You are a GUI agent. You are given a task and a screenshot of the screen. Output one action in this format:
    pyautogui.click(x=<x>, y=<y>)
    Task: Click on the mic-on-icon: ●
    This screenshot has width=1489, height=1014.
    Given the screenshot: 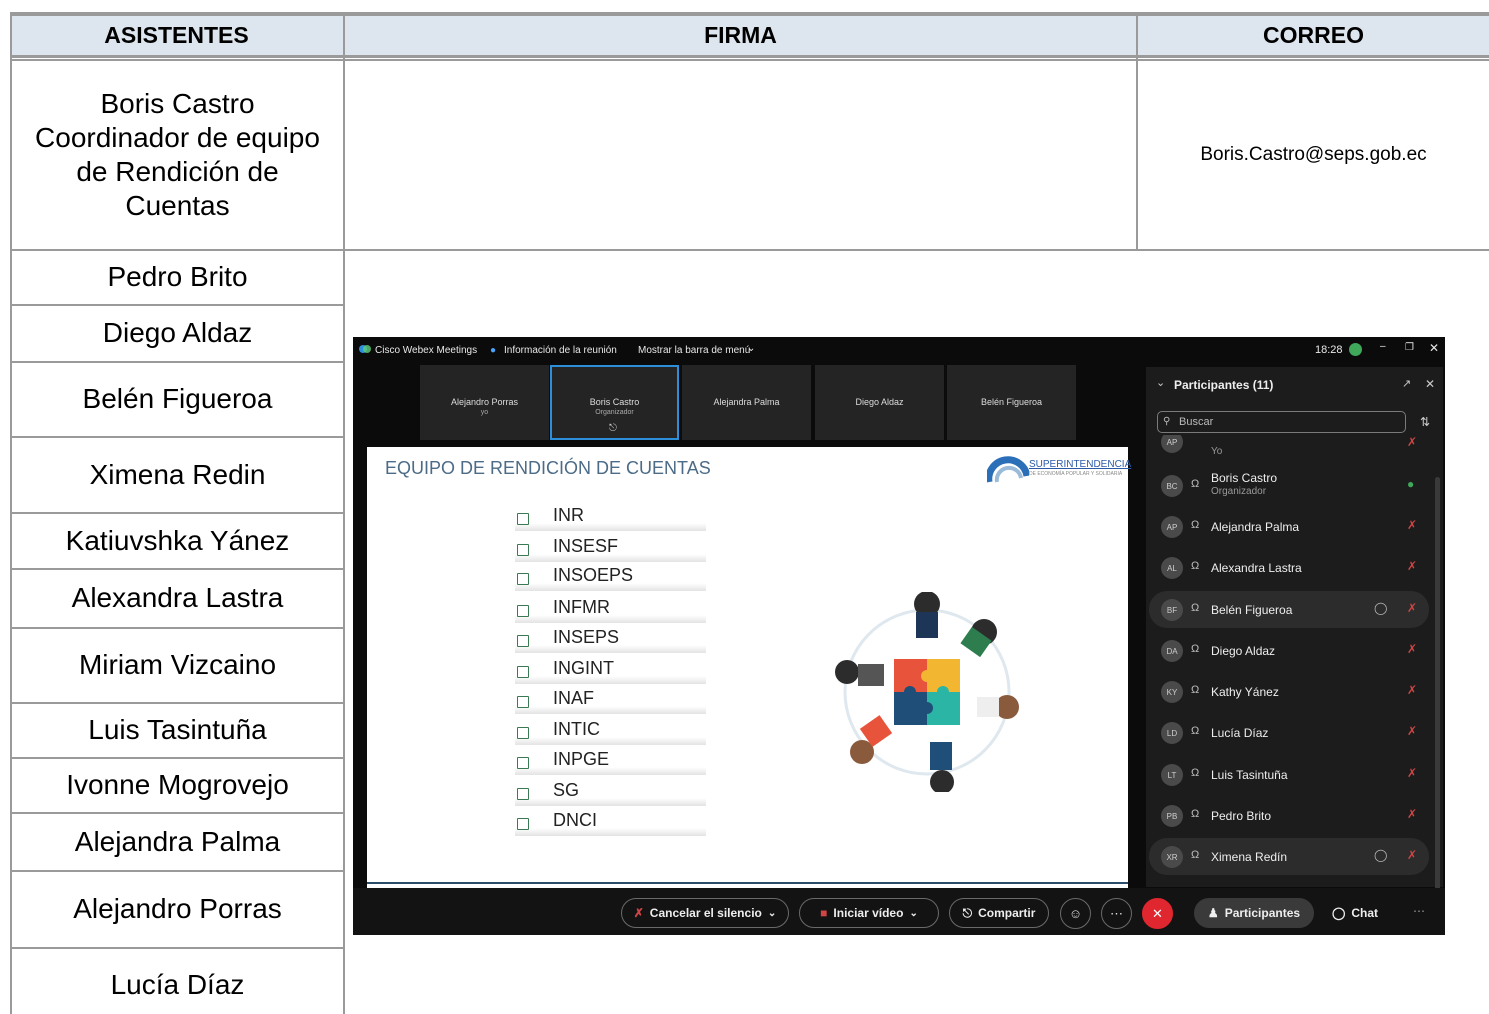 What is the action you would take?
    pyautogui.click(x=1410, y=484)
    